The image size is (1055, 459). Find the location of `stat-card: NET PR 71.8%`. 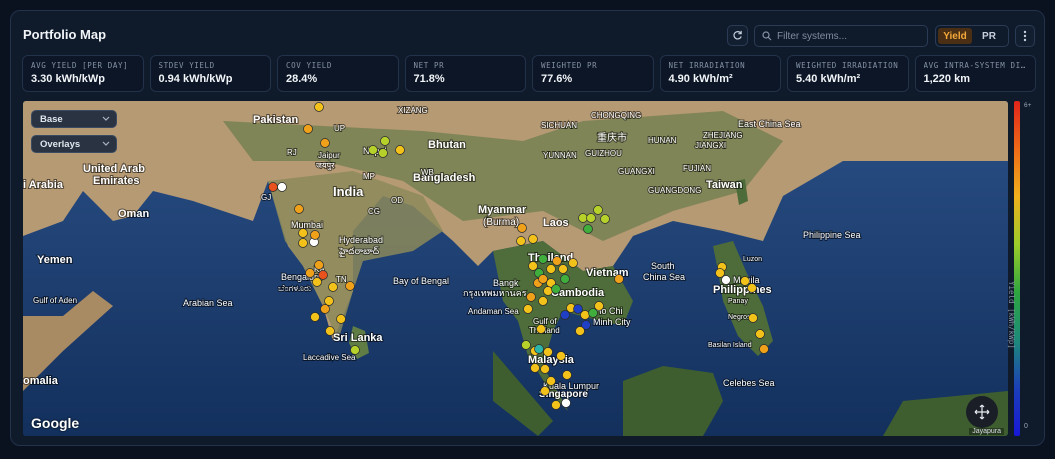

stat-card: NET PR 71.8% is located at coordinates (465, 73).